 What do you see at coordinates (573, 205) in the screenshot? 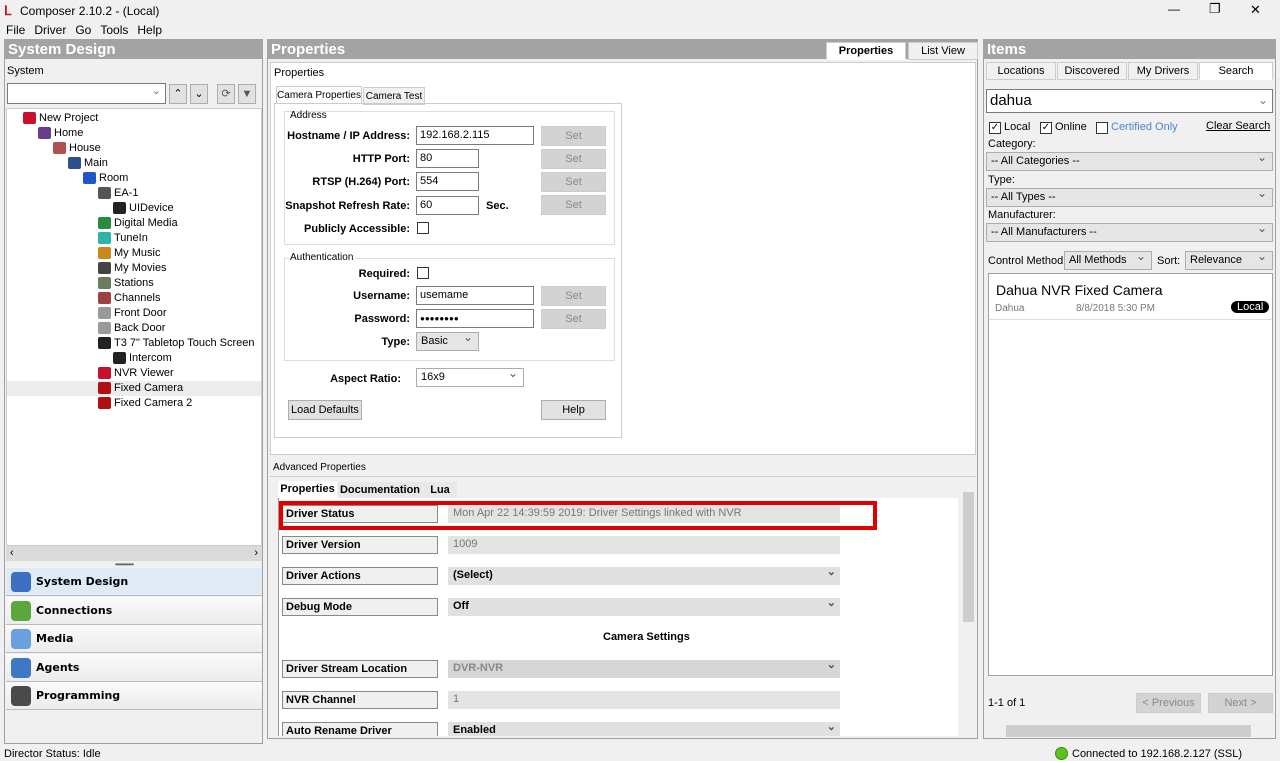
I see `set-snapshot-rate-button: Set` at bounding box center [573, 205].